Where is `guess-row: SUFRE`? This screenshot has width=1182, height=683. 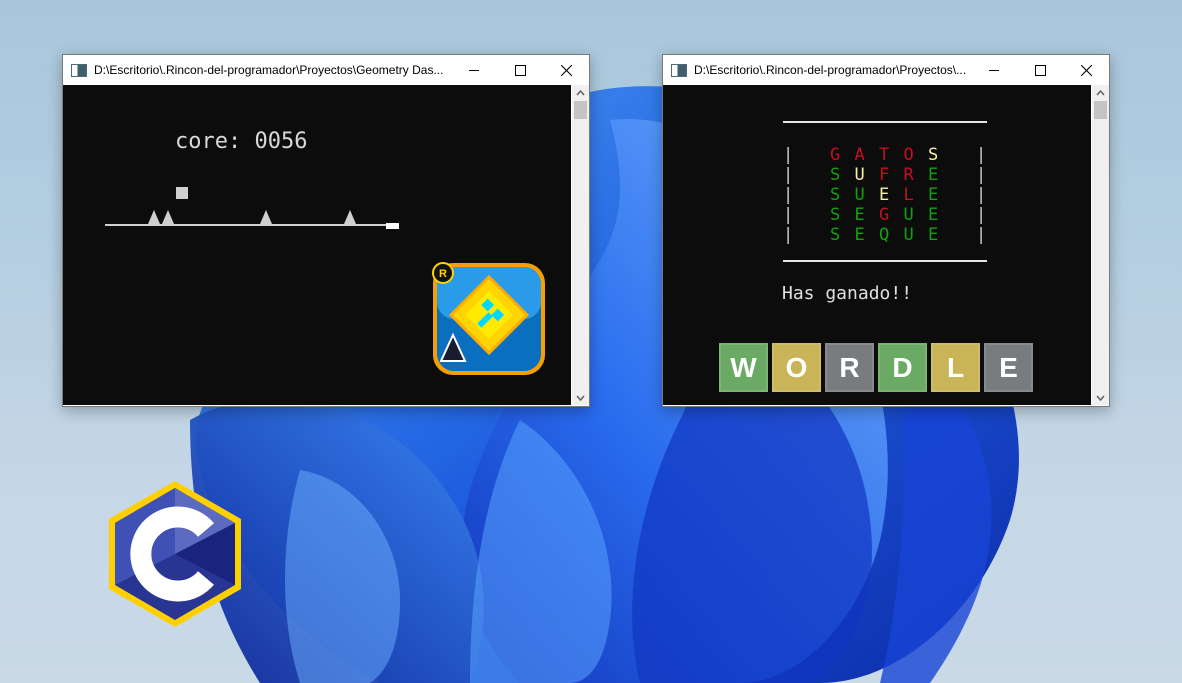
guess-row: SUFRE is located at coordinates (891, 175).